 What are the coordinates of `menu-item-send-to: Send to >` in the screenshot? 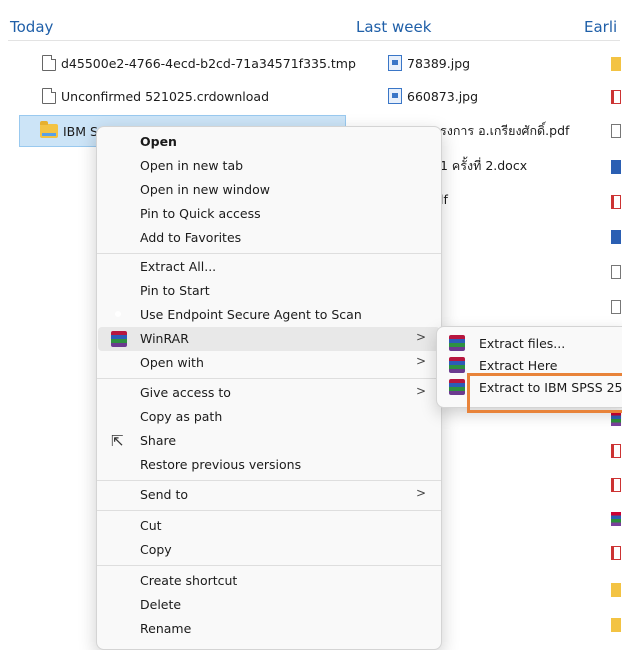 It's located at (269, 495).